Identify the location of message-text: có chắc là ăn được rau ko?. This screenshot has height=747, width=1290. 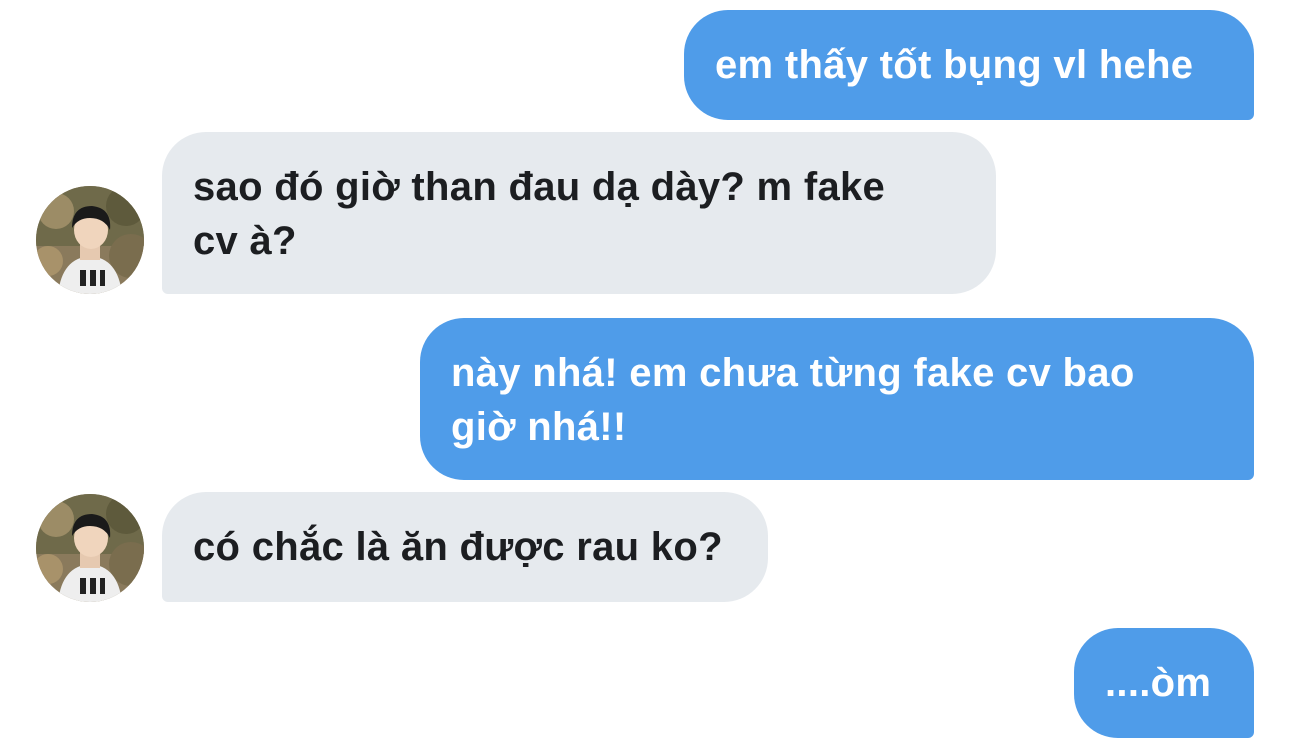
(458, 547).